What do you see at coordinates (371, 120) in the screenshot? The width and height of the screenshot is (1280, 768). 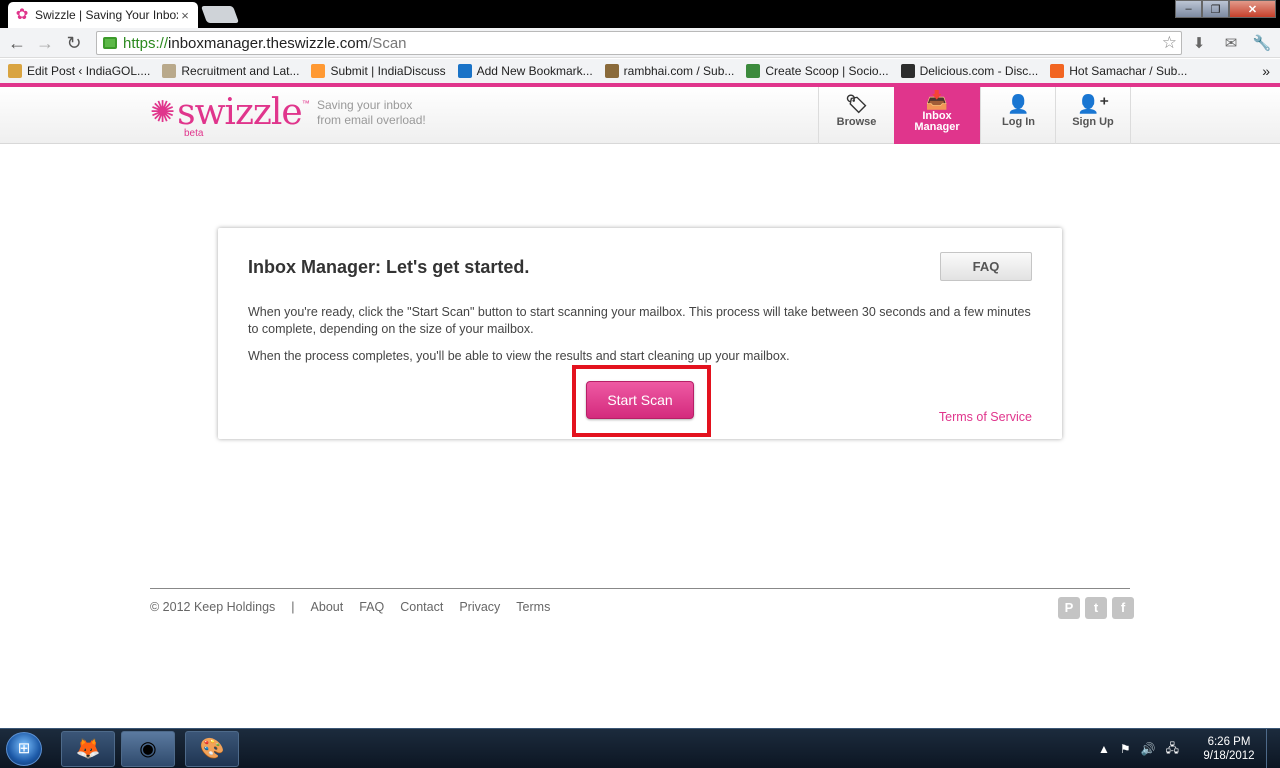 I see `tagline-line2: from email overload!` at bounding box center [371, 120].